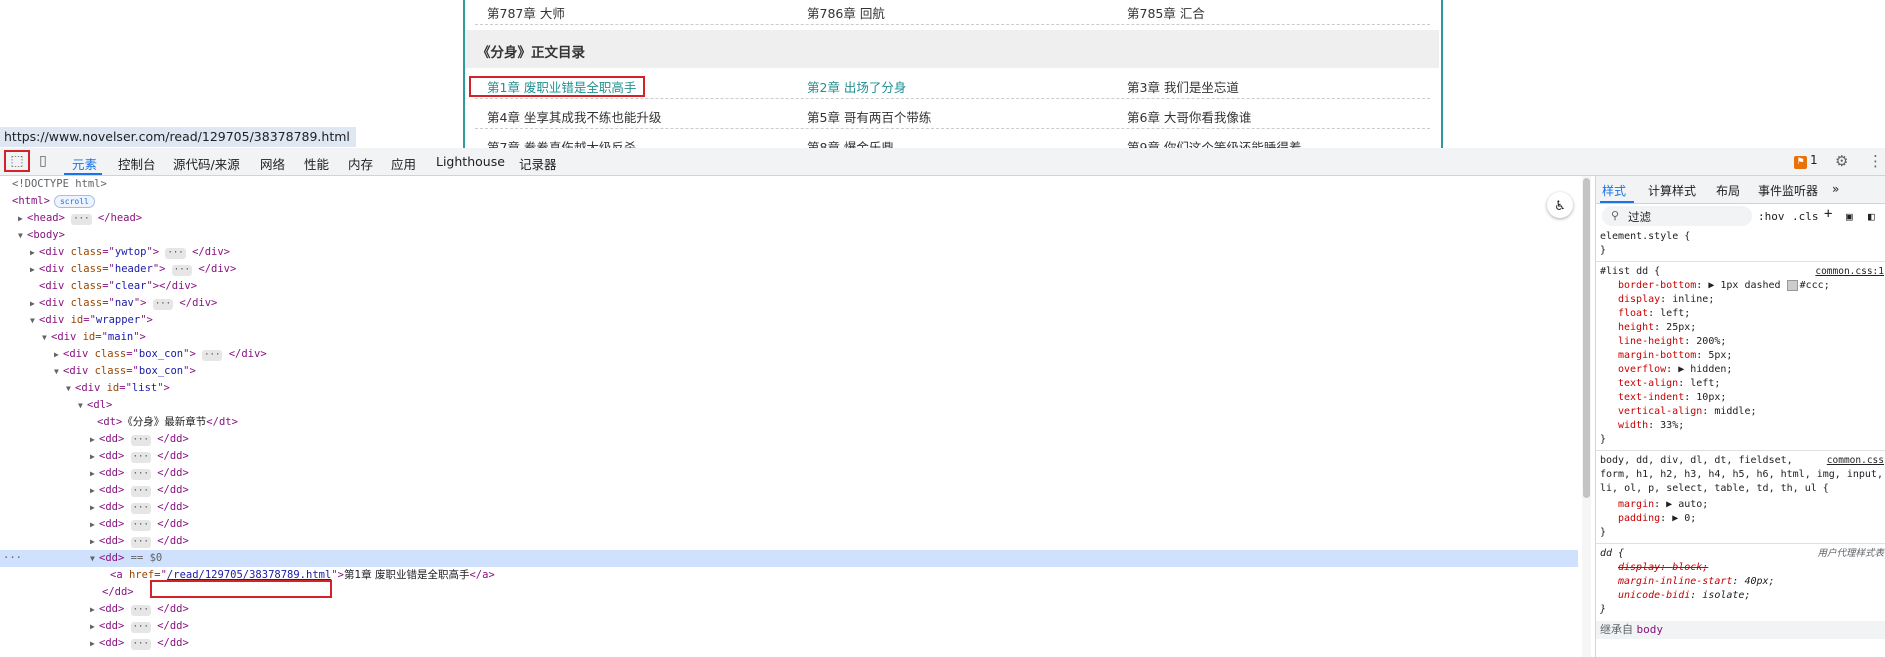 This screenshot has height=657, width=1885. Describe the element at coordinates (1586, 338) in the screenshot. I see `scrollbar-thumb` at that location.